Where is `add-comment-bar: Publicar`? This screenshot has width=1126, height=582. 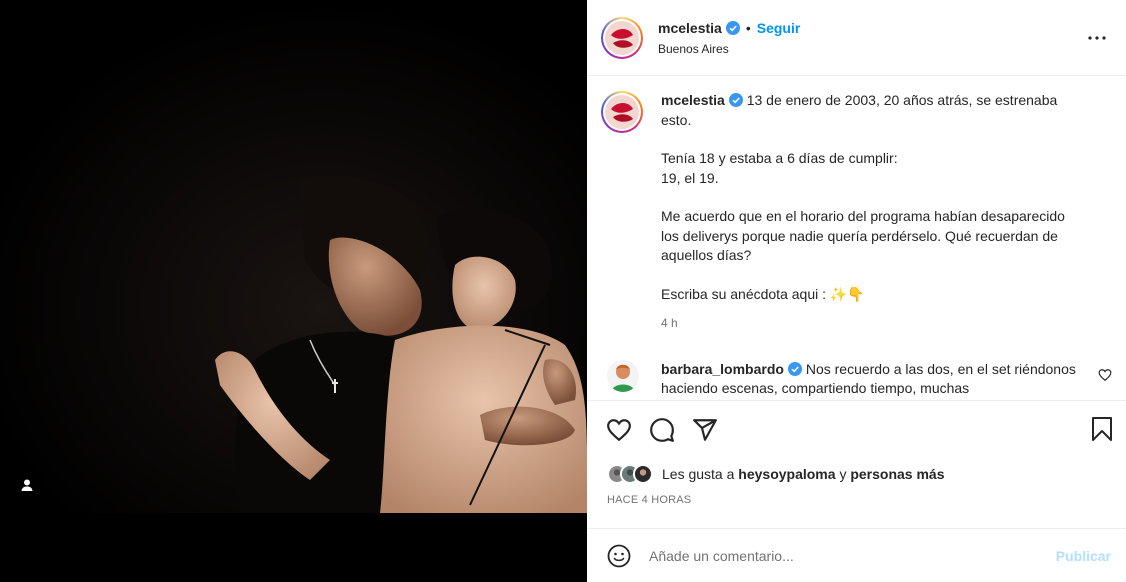
add-comment-bar: Publicar is located at coordinates (856, 555).